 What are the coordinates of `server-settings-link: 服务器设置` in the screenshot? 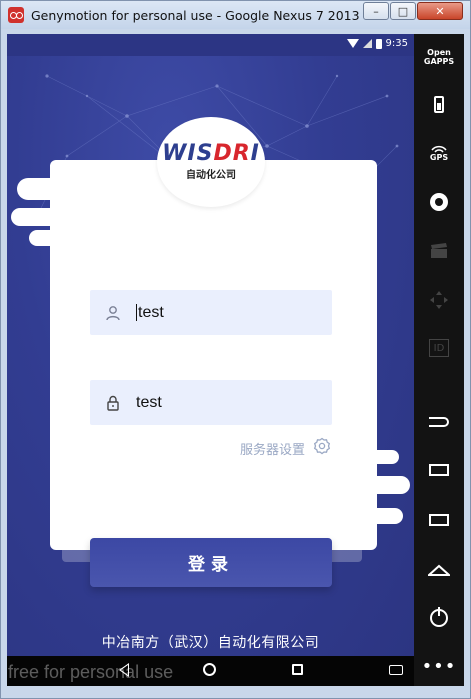 It's located at (285, 448).